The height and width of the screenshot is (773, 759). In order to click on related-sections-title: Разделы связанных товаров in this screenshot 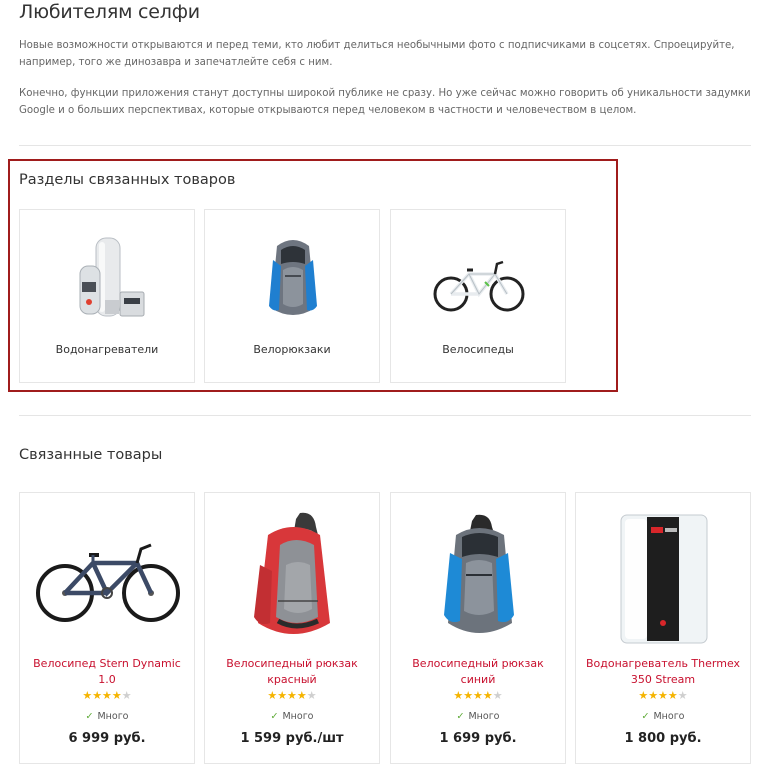, I will do `click(127, 180)`.